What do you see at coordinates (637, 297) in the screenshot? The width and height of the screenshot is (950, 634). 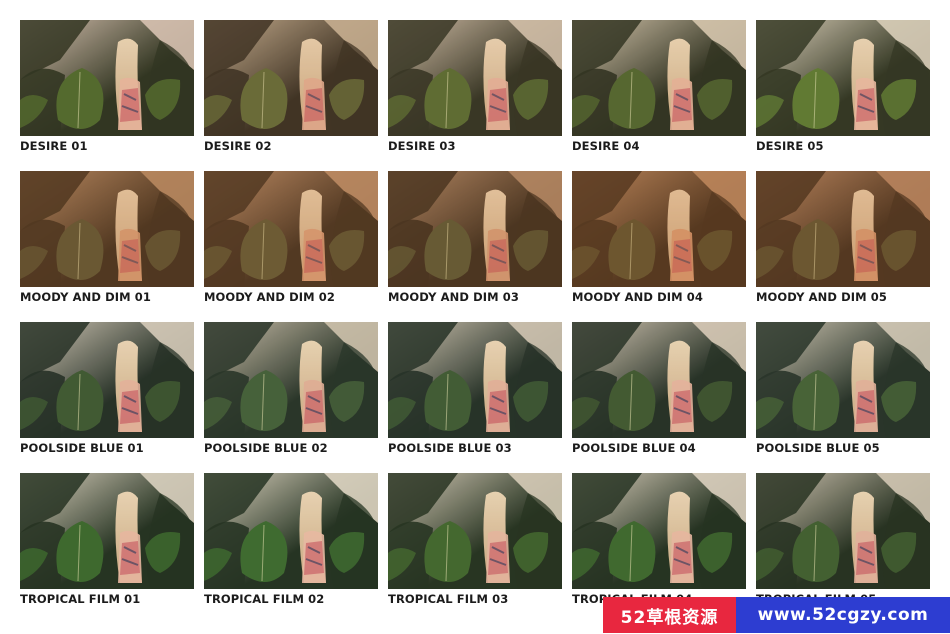 I see `preset-name: MOODY AND DIM 04` at bounding box center [637, 297].